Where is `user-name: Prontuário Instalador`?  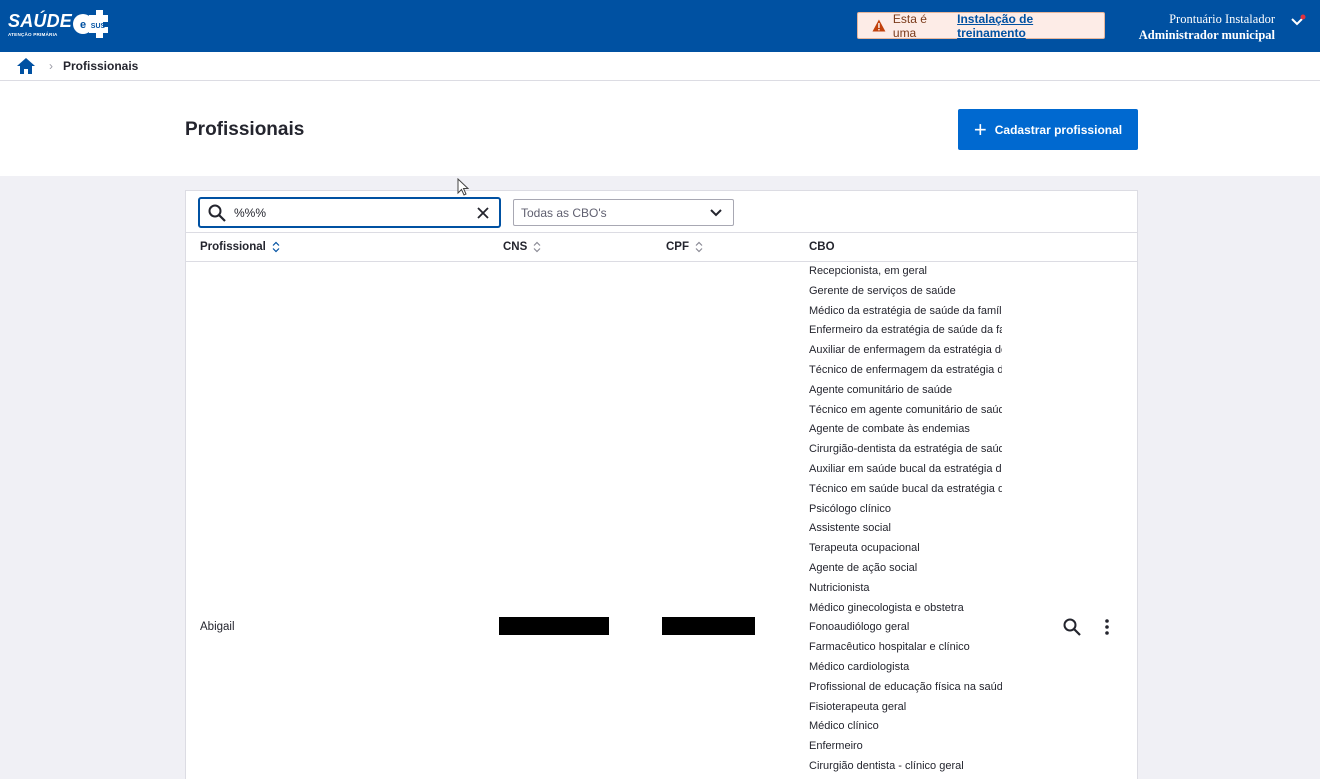
user-name: Prontuário Instalador is located at coordinates (1222, 19).